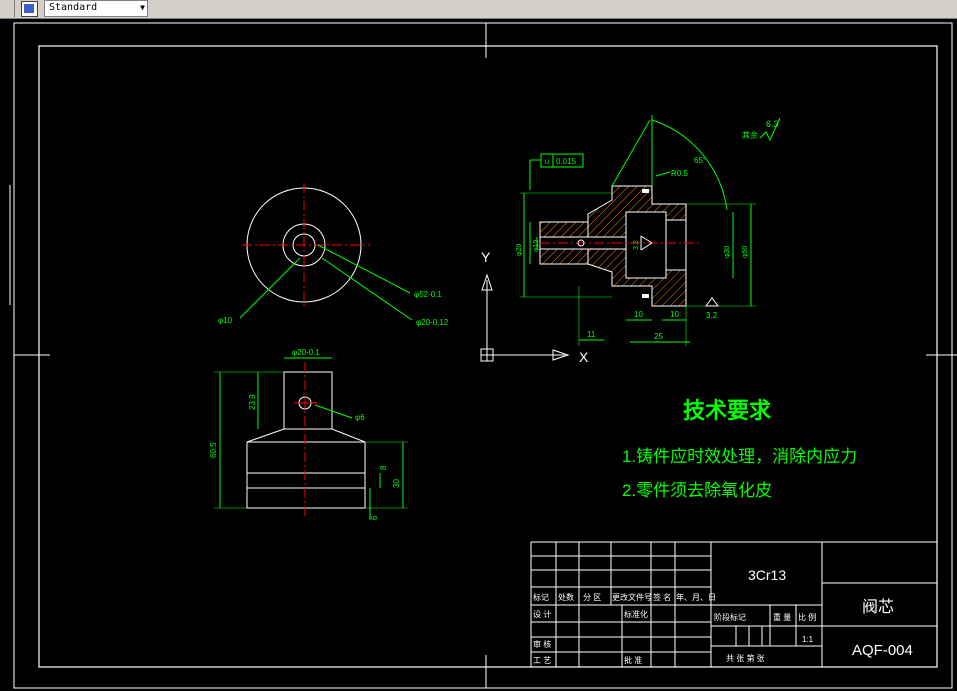  What do you see at coordinates (745, 252) in the screenshot?
I see `dim-section-right-b: φ50` at bounding box center [745, 252].